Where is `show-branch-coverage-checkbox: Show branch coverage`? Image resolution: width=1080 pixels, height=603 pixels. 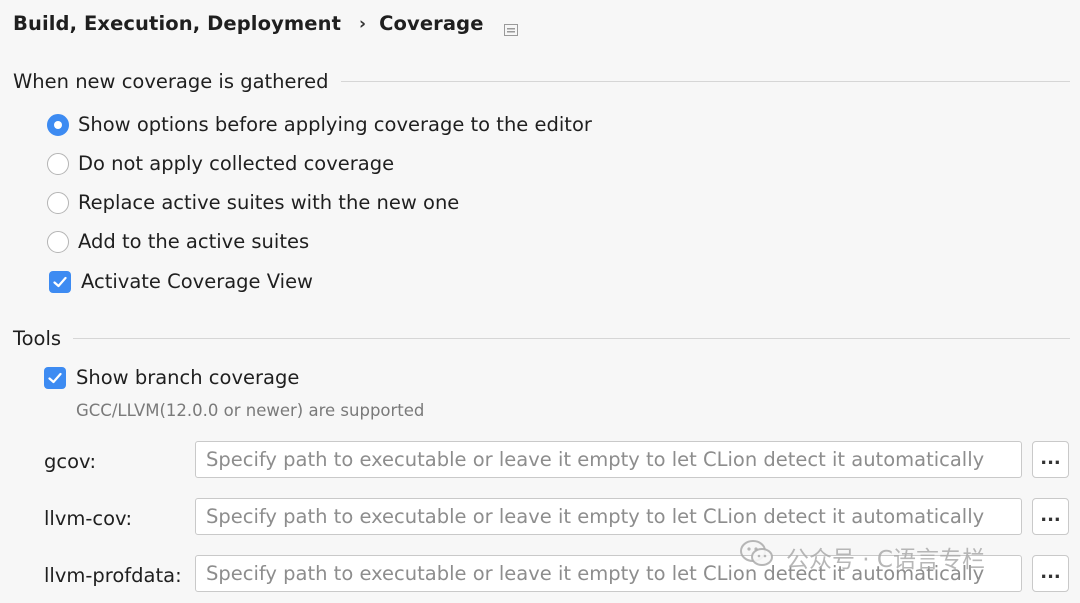
show-branch-coverage-checkbox: Show branch coverage is located at coordinates (171, 377).